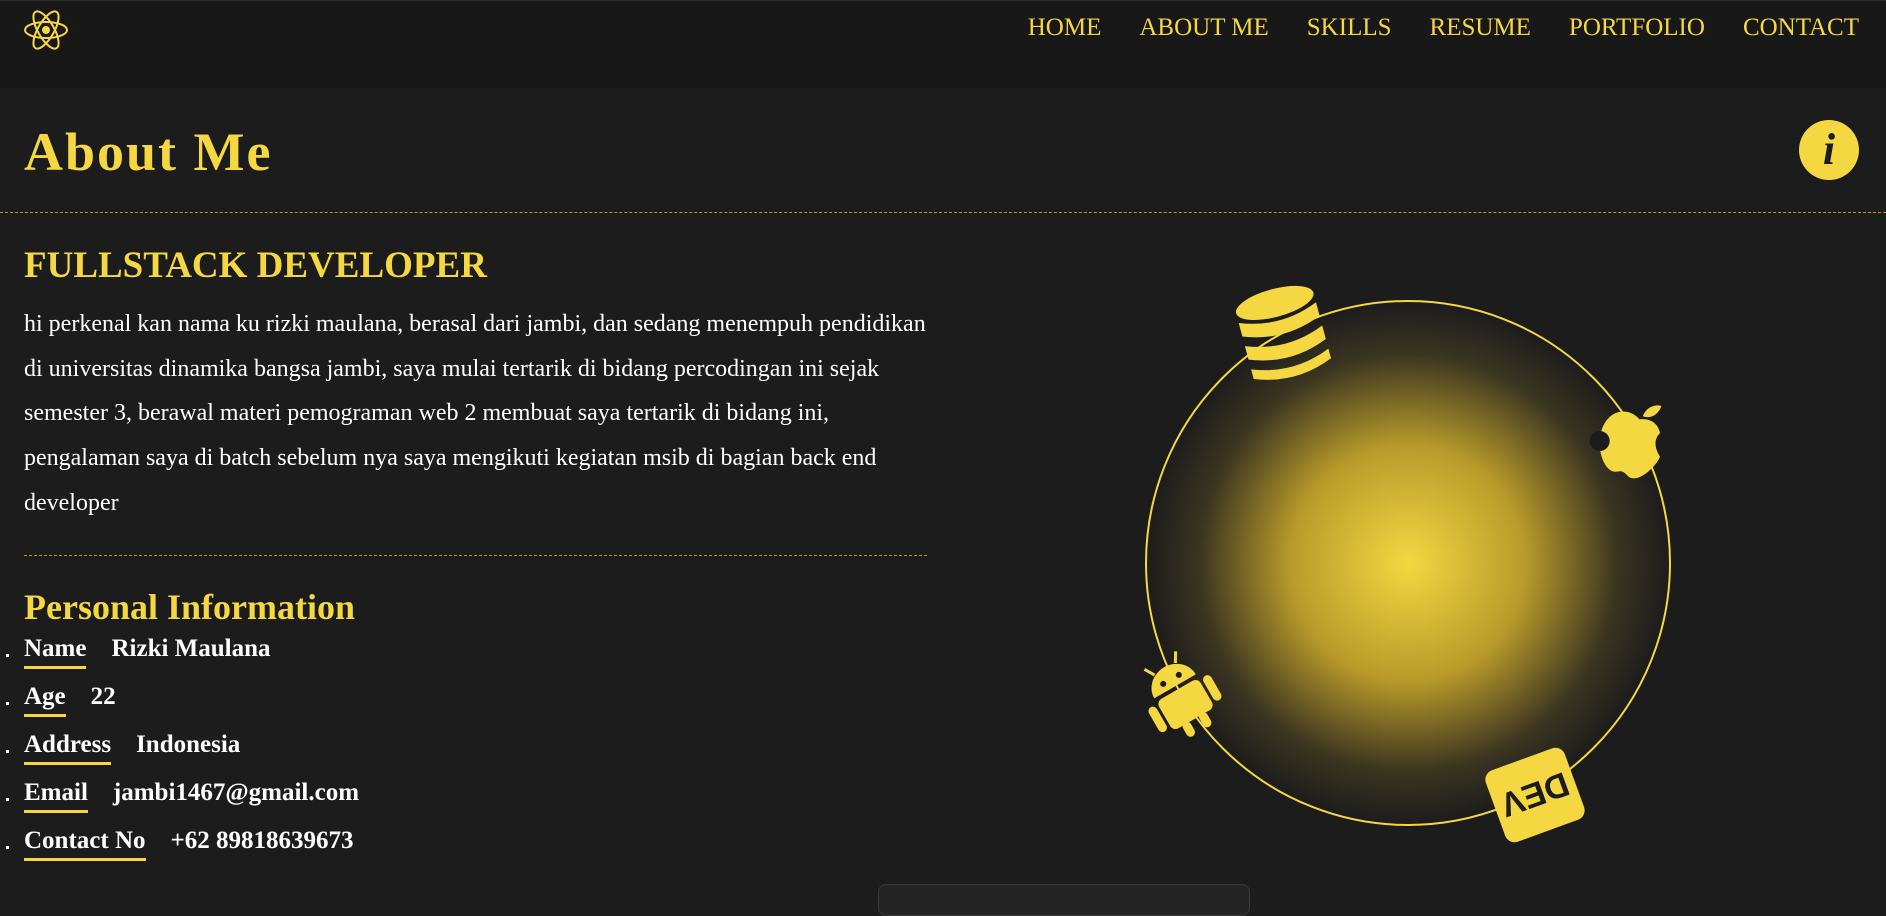  Describe the element at coordinates (85, 842) in the screenshot. I see `info-label: Contact No` at that location.